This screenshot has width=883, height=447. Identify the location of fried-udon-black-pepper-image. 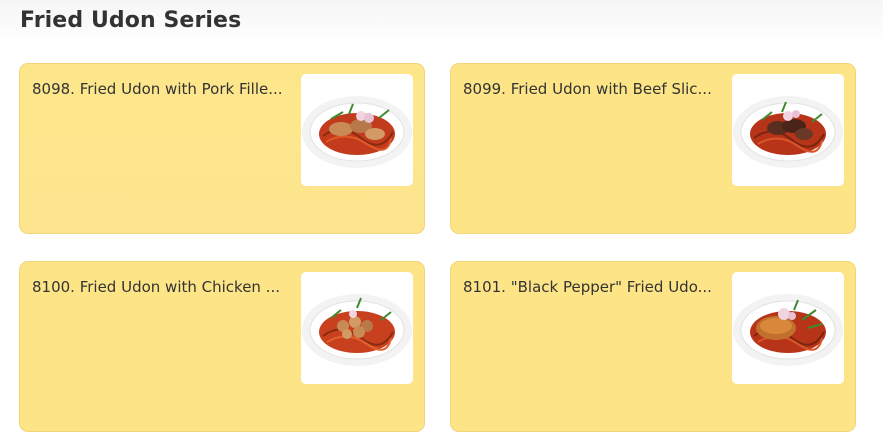
(788, 330).